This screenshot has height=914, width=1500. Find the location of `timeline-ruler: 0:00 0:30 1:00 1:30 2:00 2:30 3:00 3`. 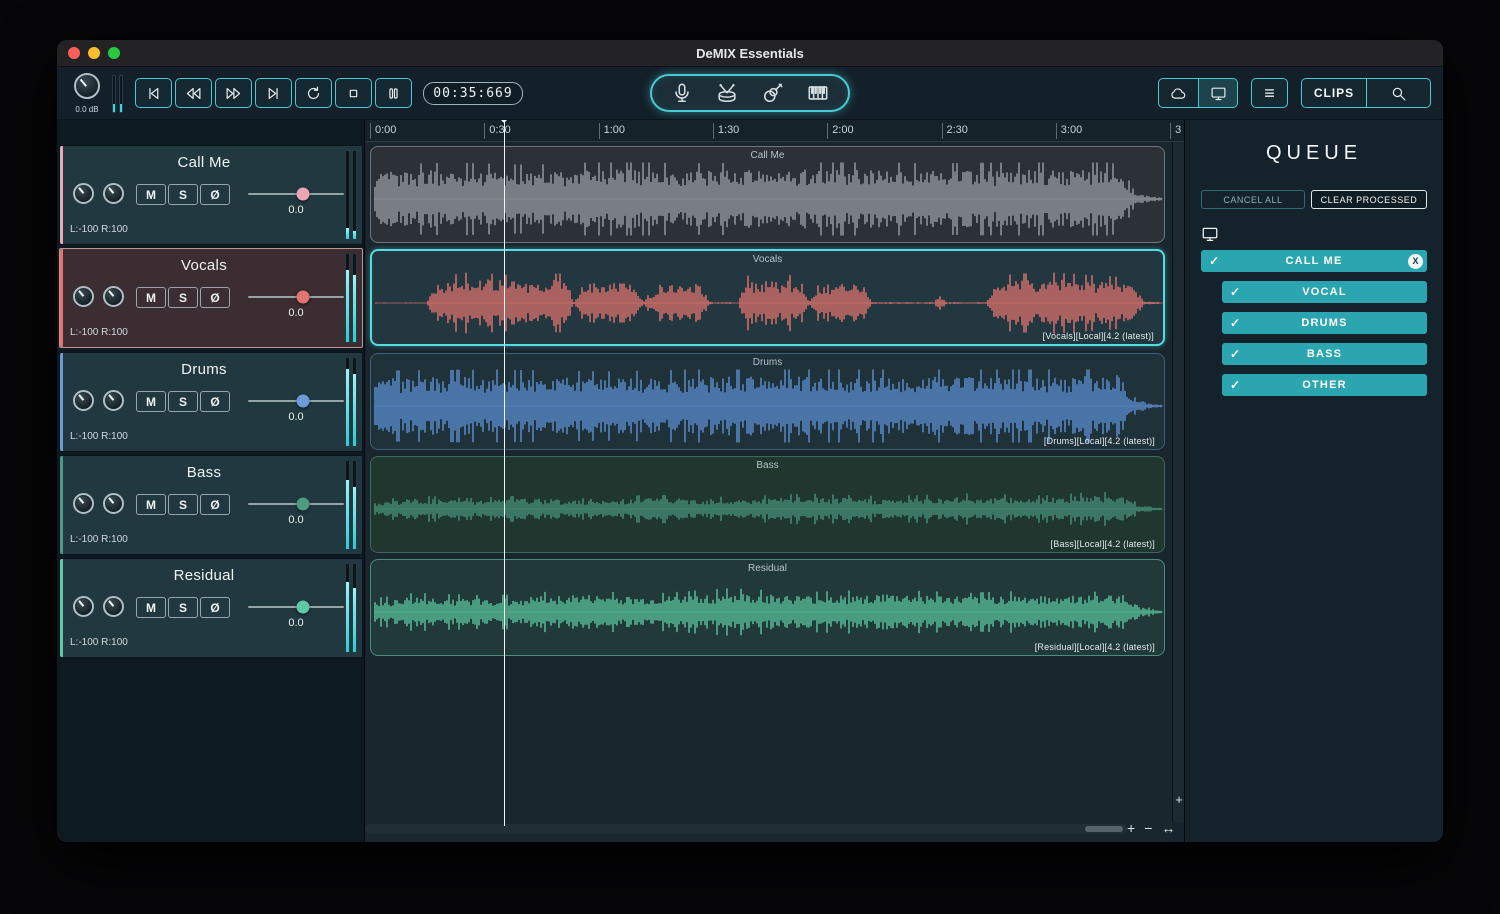

timeline-ruler: 0:00 0:30 1:00 1:30 2:00 2:30 3:00 3 is located at coordinates (774, 131).